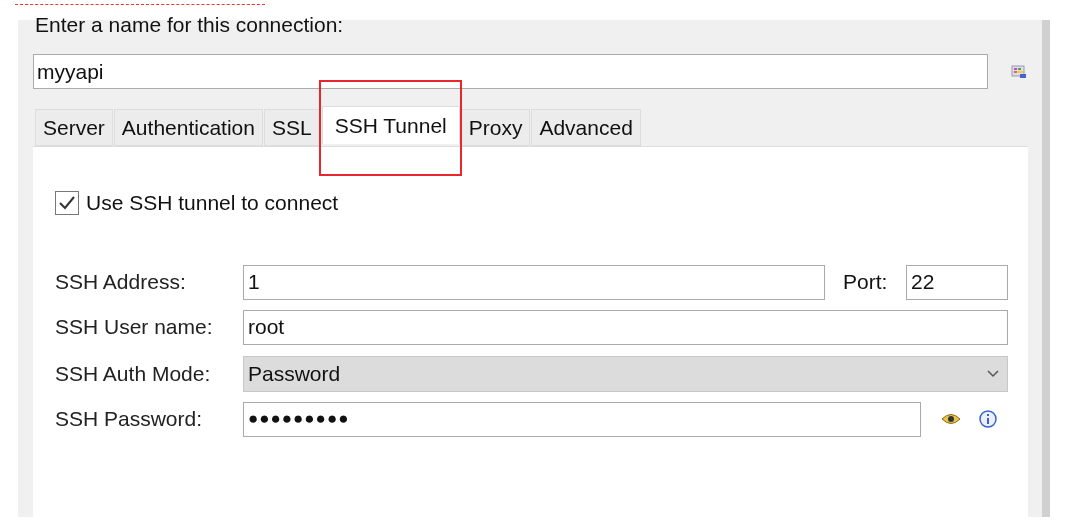  I want to click on connection-name-field: myyapi, so click(510, 71).